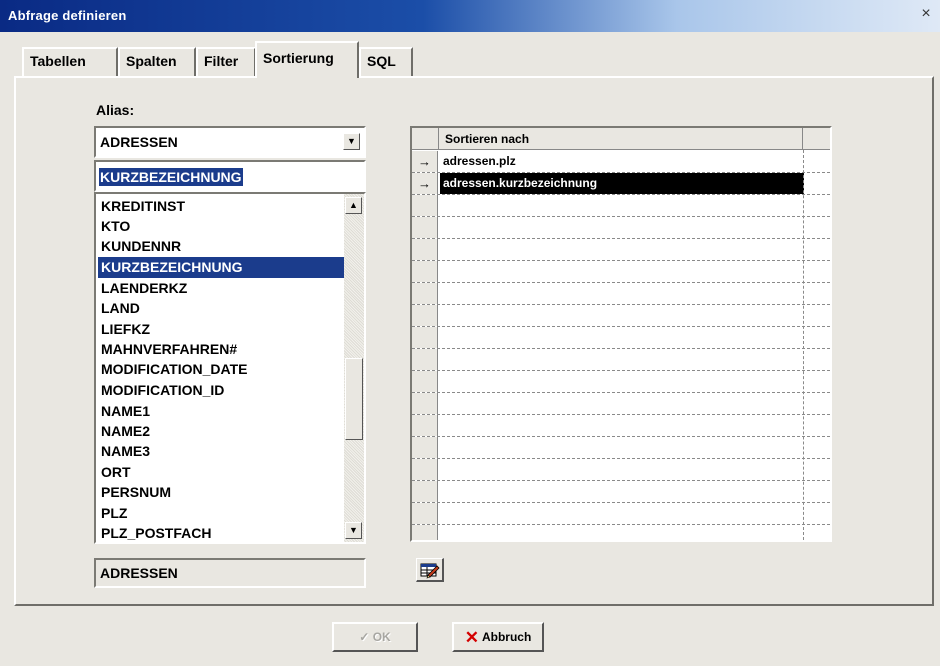  Describe the element at coordinates (221, 492) in the screenshot. I see `list-item: PERSNUM` at that location.